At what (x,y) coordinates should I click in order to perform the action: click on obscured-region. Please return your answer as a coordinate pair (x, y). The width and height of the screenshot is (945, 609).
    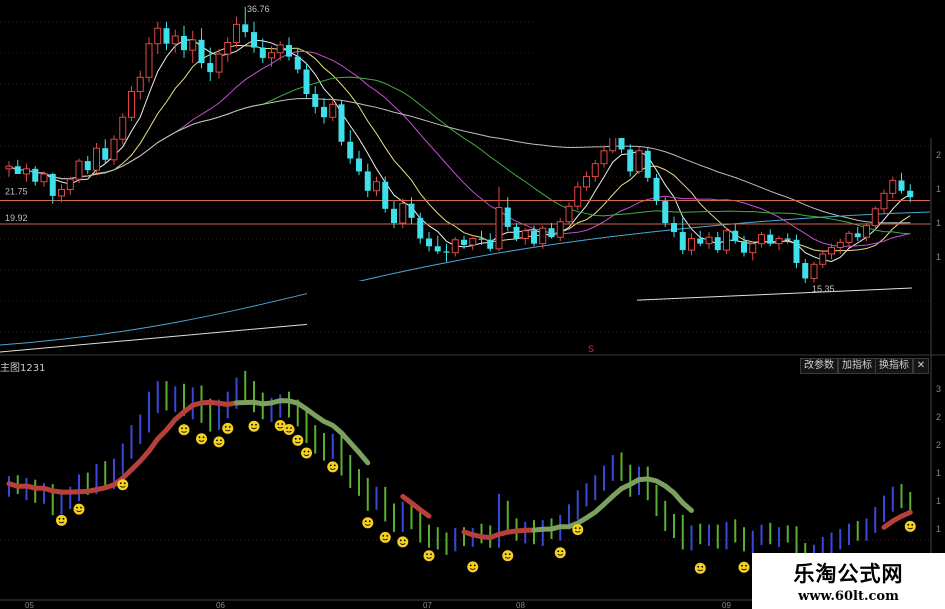
    Looking at the image, I should click on (472, 304).